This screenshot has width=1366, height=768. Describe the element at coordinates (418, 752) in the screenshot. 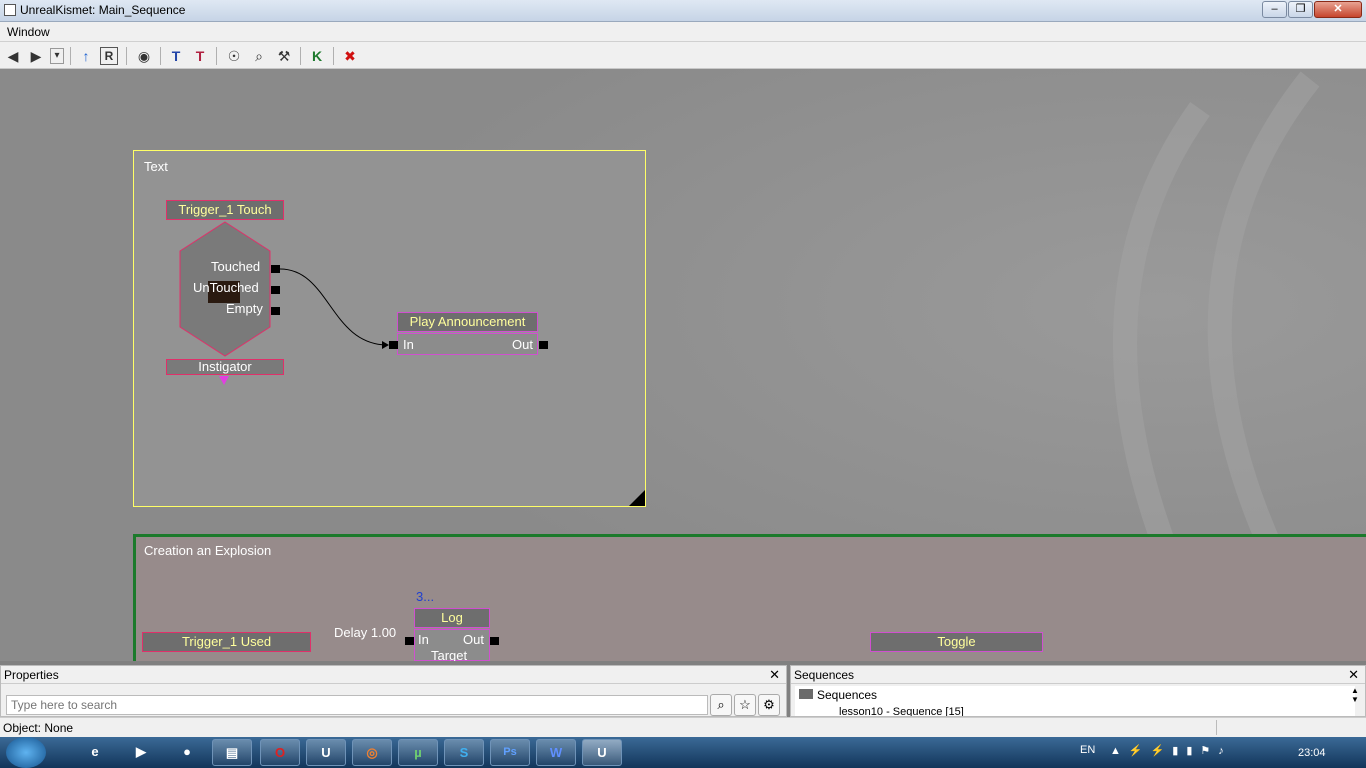

I see `utorrent-icon: µ` at that location.